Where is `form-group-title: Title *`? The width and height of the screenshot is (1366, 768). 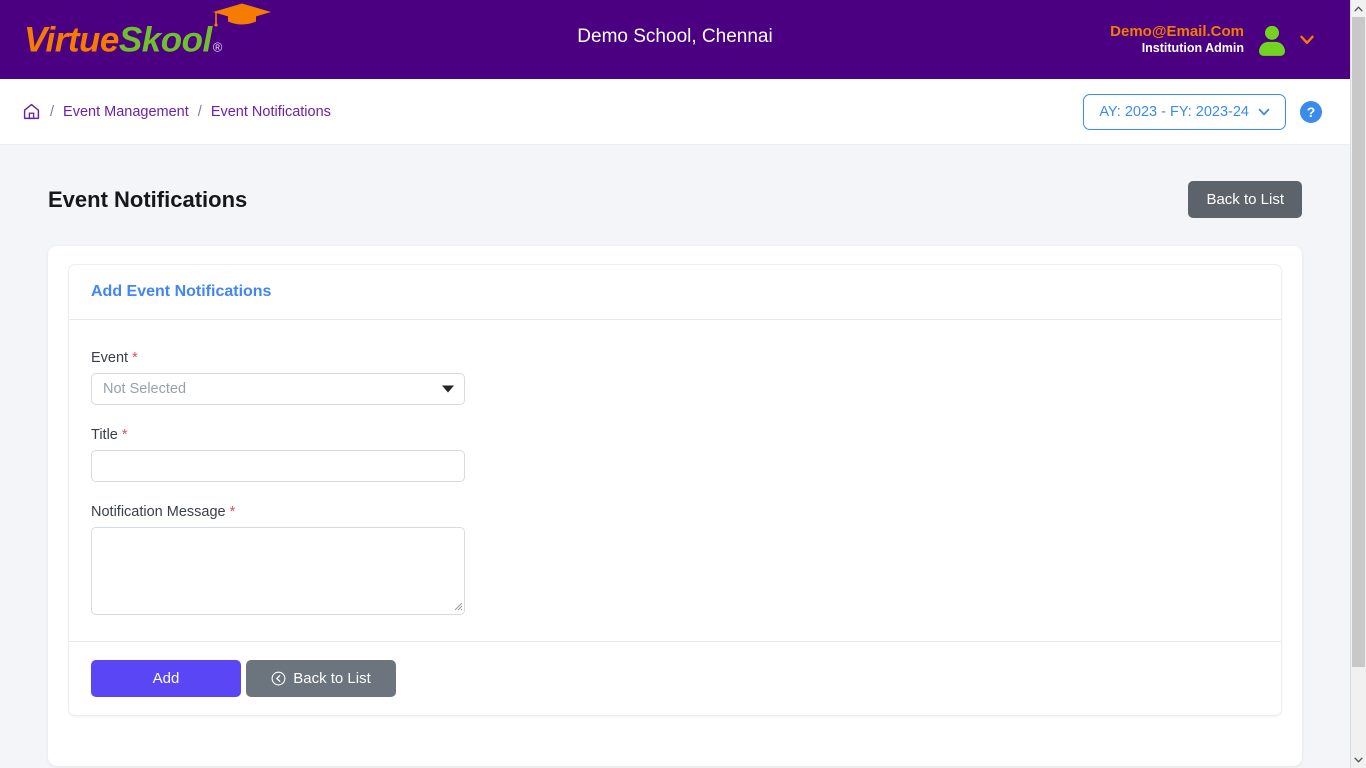 form-group-title: Title * is located at coordinates (675, 454).